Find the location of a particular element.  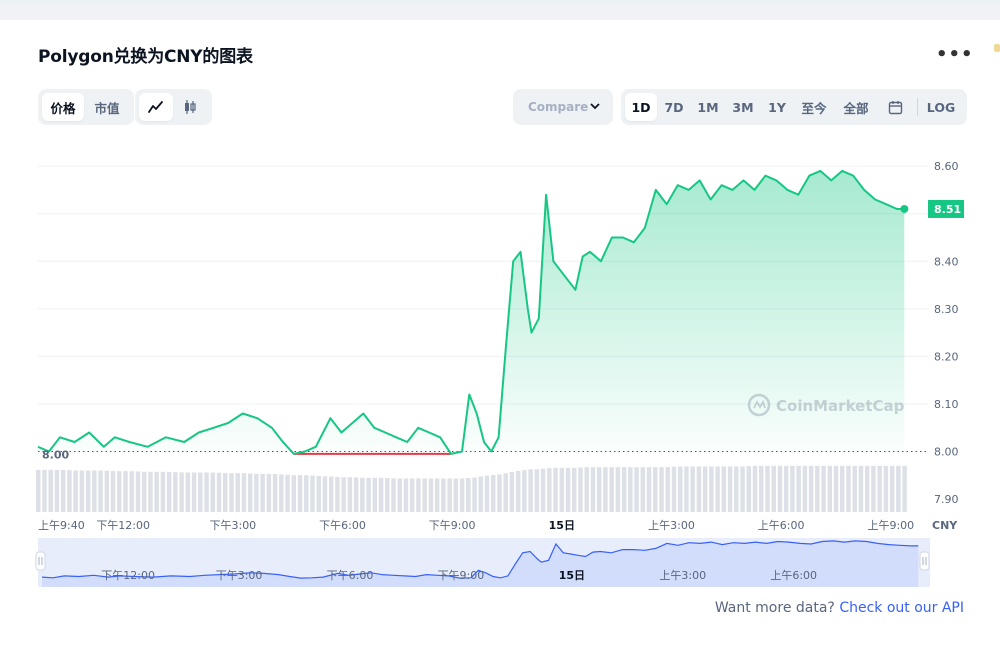

y-tick-label: 8.10 is located at coordinates (946, 404).